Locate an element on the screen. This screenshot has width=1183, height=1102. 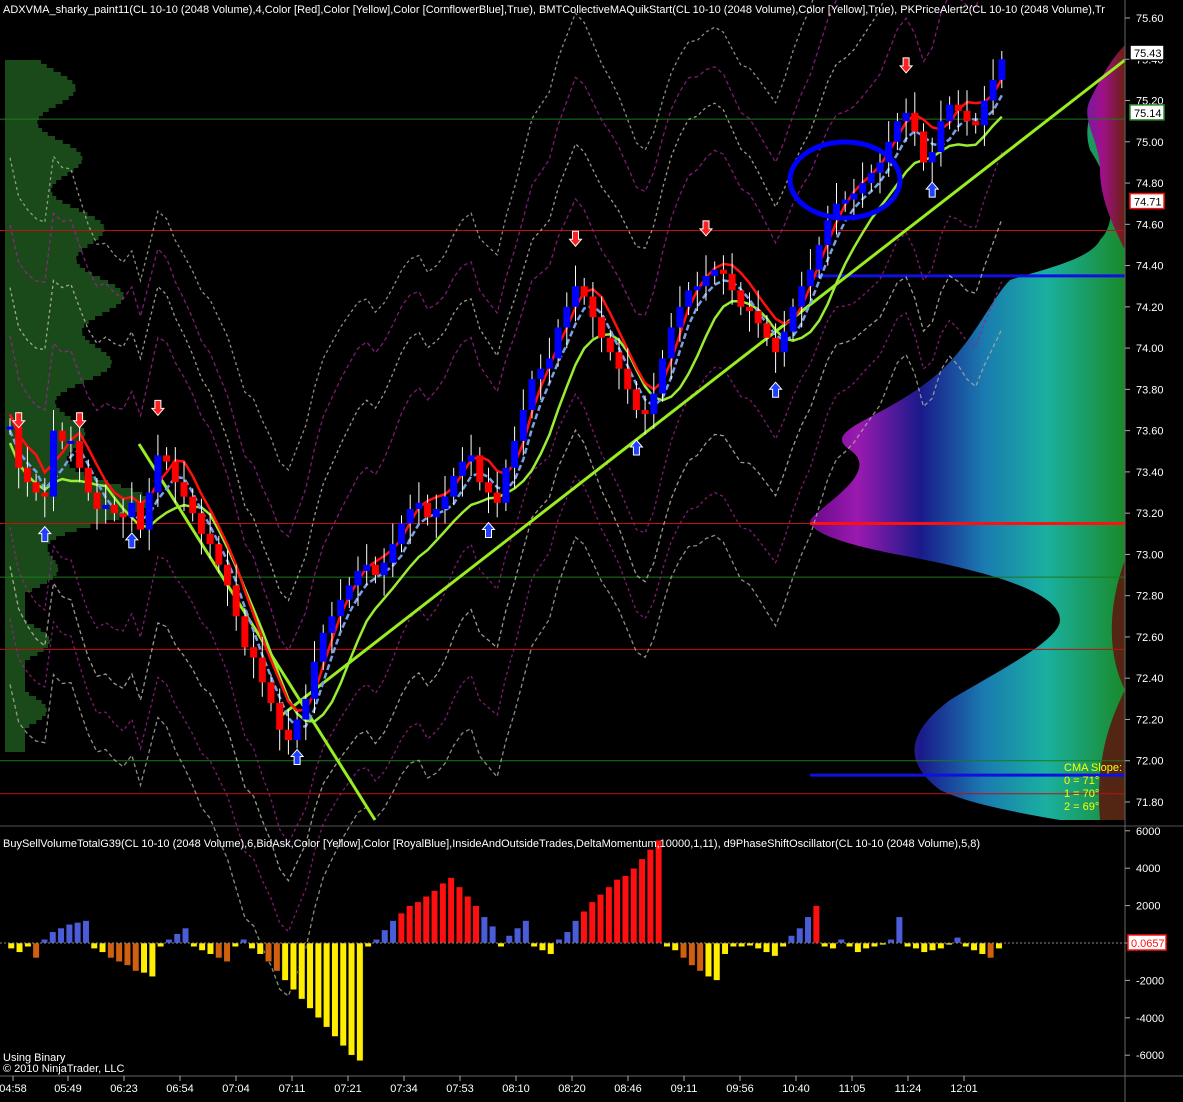
cma-slope-line: 2 = 69° is located at coordinates (1082, 807).